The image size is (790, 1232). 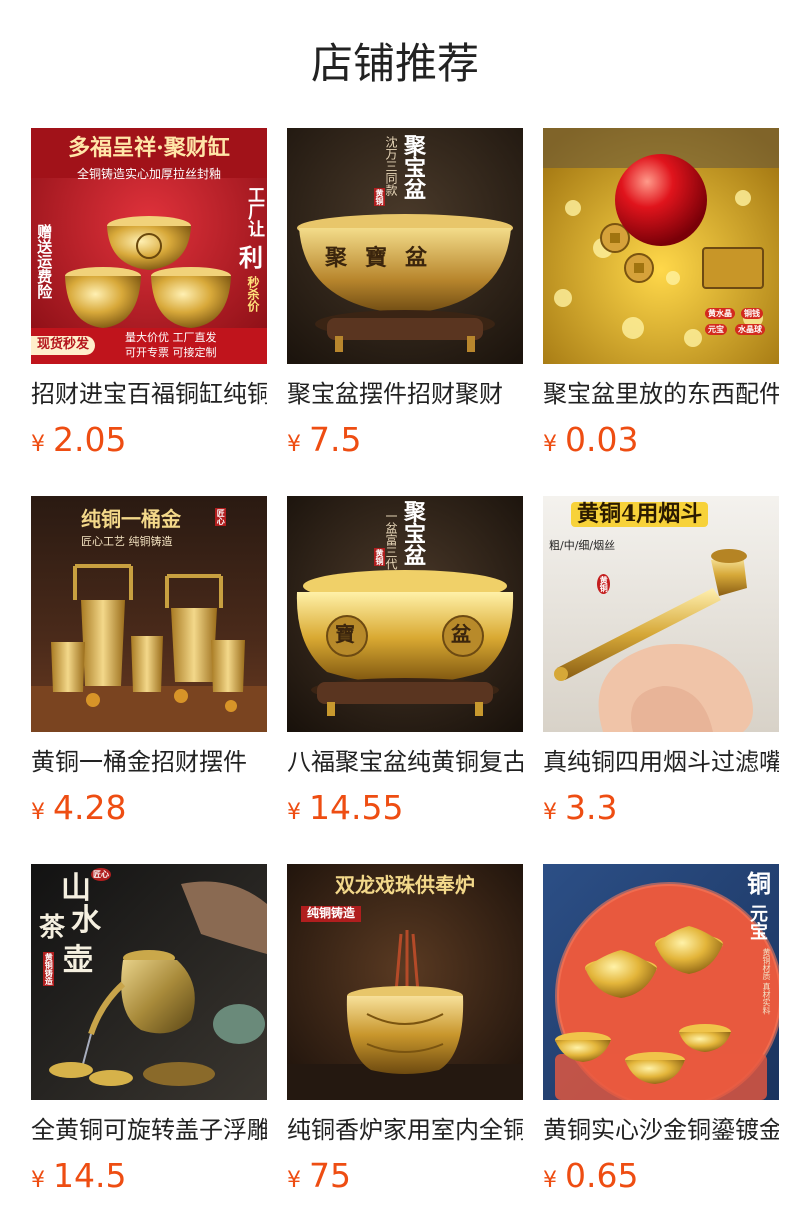 I want to click on price-value: 0.03, so click(x=602, y=439).